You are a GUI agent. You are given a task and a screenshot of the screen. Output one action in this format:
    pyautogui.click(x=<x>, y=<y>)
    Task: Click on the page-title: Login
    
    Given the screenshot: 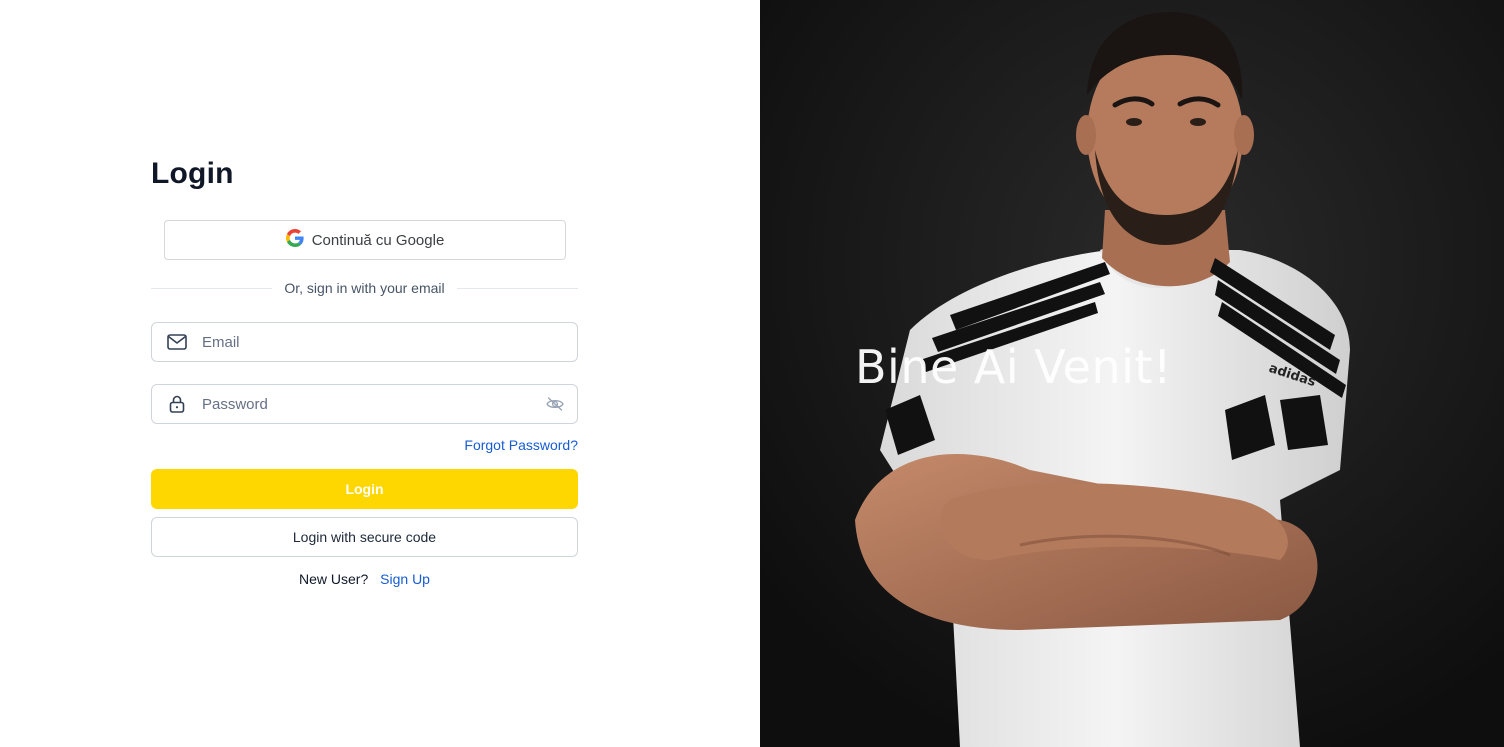 What is the action you would take?
    pyautogui.click(x=192, y=173)
    